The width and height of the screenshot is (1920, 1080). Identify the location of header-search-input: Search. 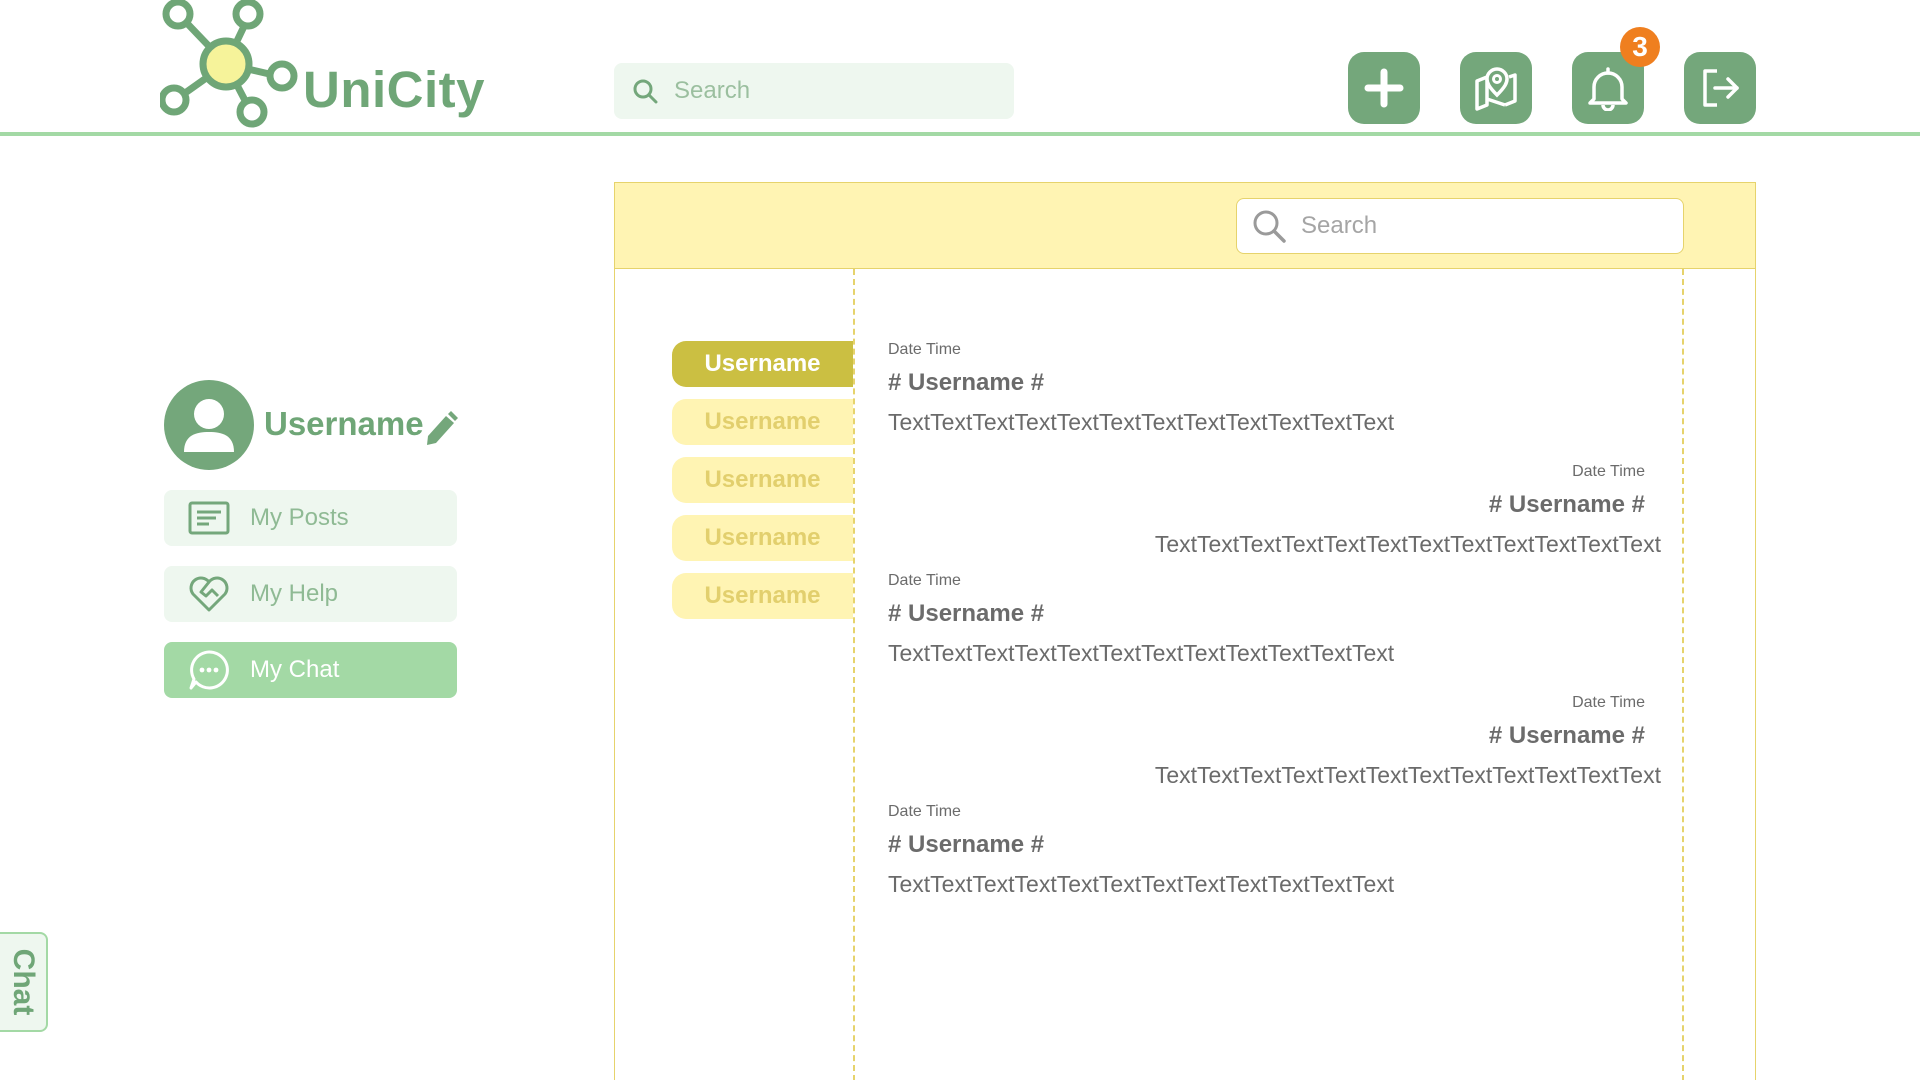
(814, 91).